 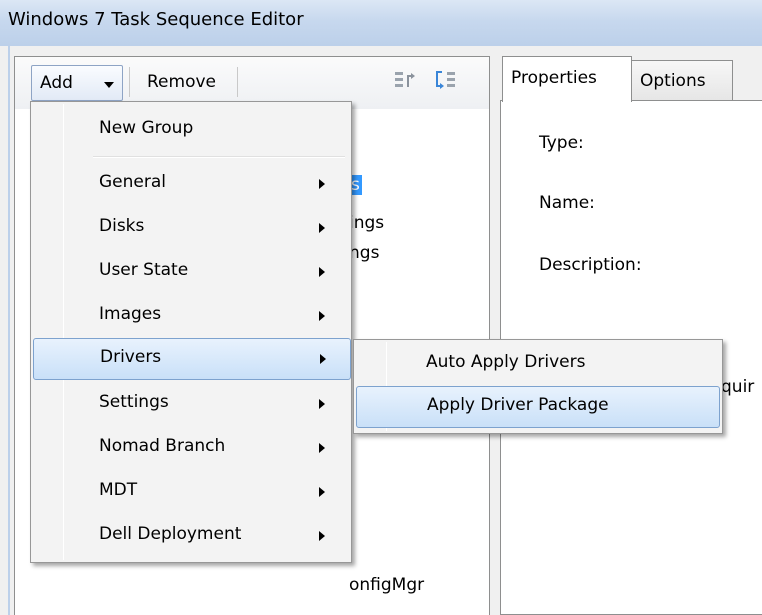 What do you see at coordinates (386, 585) in the screenshot?
I see `tree-item-fragment: onfigMgr` at bounding box center [386, 585].